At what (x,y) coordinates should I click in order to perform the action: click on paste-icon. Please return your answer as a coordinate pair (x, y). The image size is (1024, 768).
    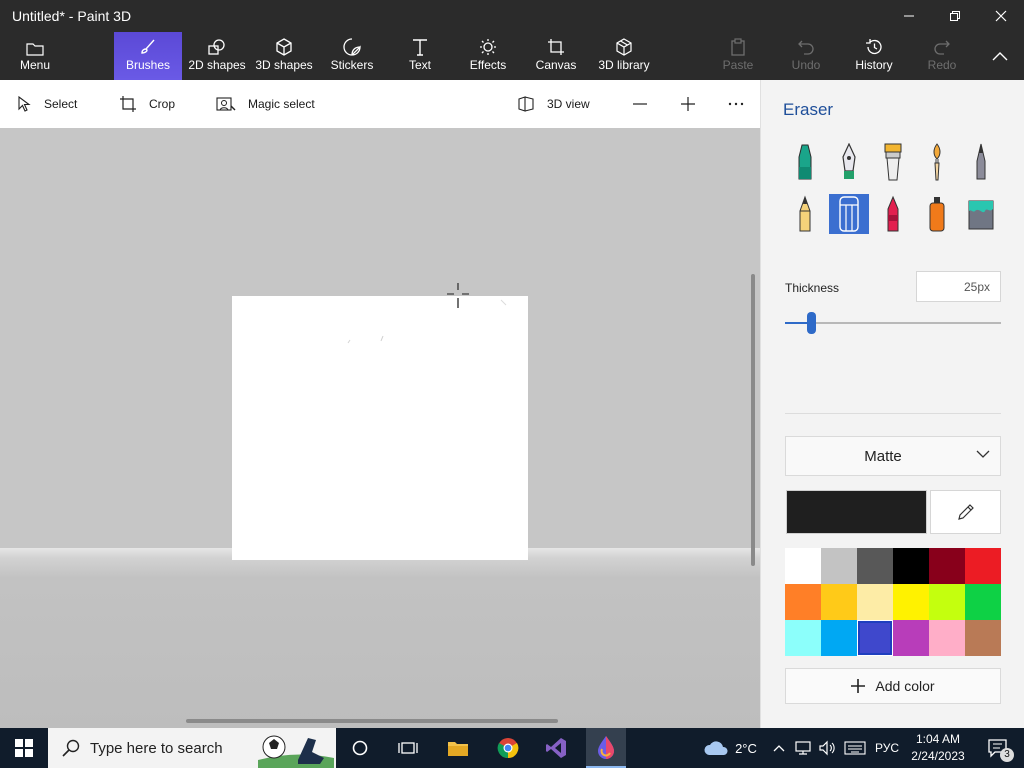
    Looking at the image, I should click on (738, 47).